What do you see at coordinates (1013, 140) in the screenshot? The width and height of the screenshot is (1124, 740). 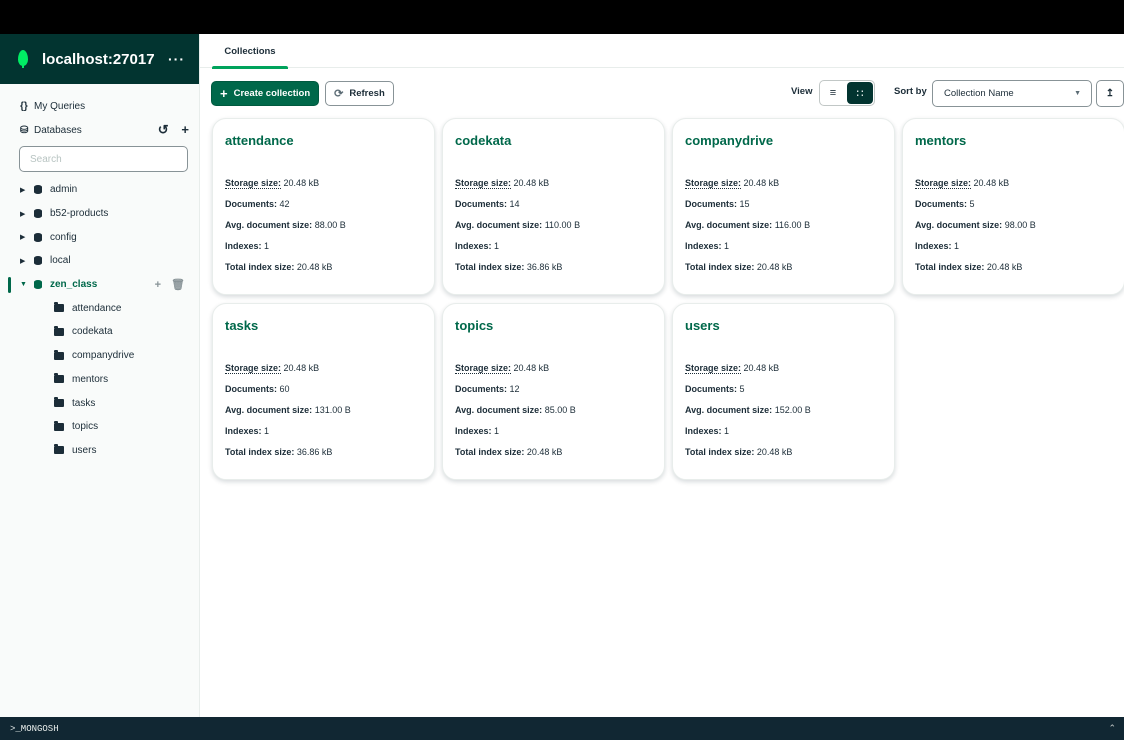 I see `collection-card-title: mentors` at bounding box center [1013, 140].